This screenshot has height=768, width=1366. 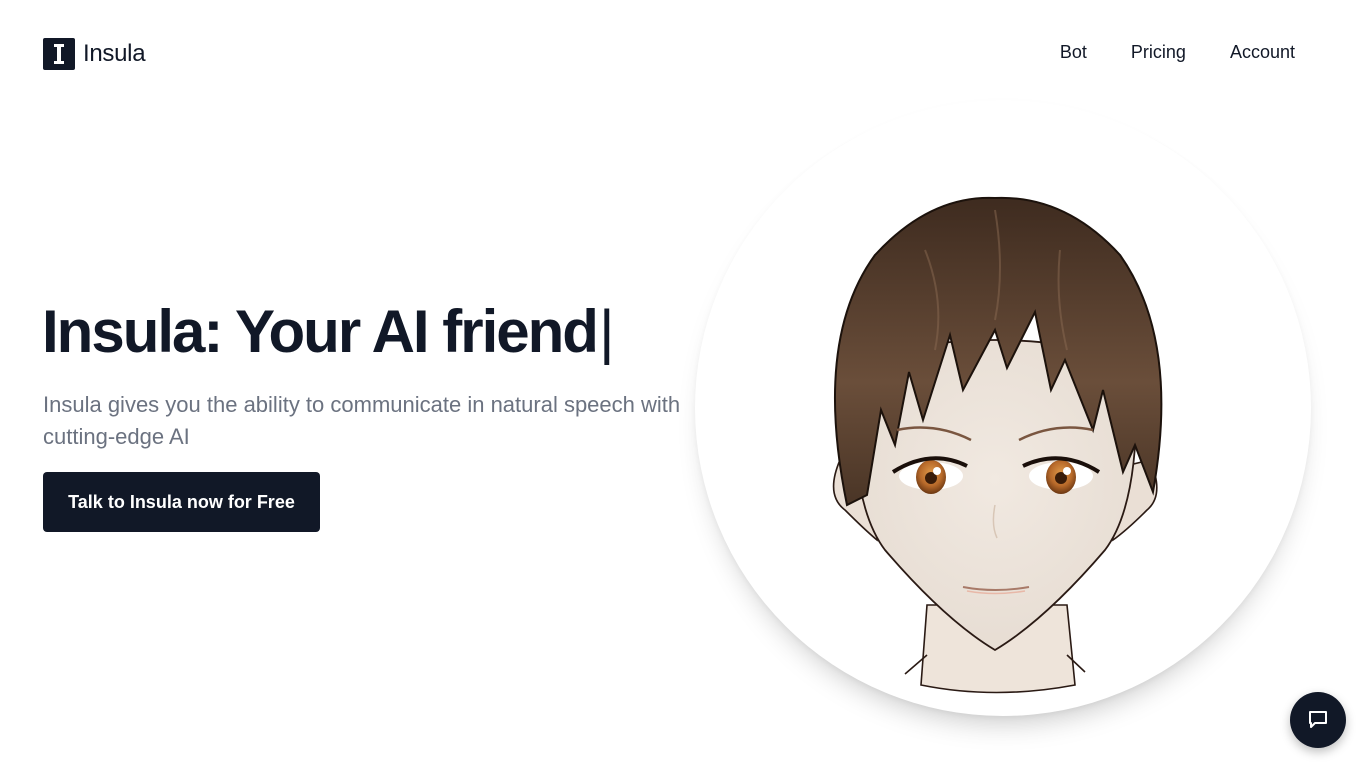 I want to click on hero-title: Insula: Your AI friend|, so click(x=328, y=332).